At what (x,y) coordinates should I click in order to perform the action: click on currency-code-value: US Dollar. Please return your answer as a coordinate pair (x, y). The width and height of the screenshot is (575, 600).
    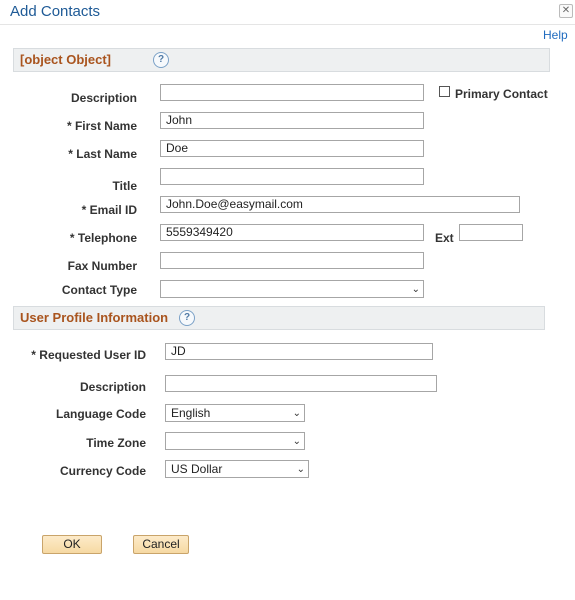
    Looking at the image, I should click on (197, 469).